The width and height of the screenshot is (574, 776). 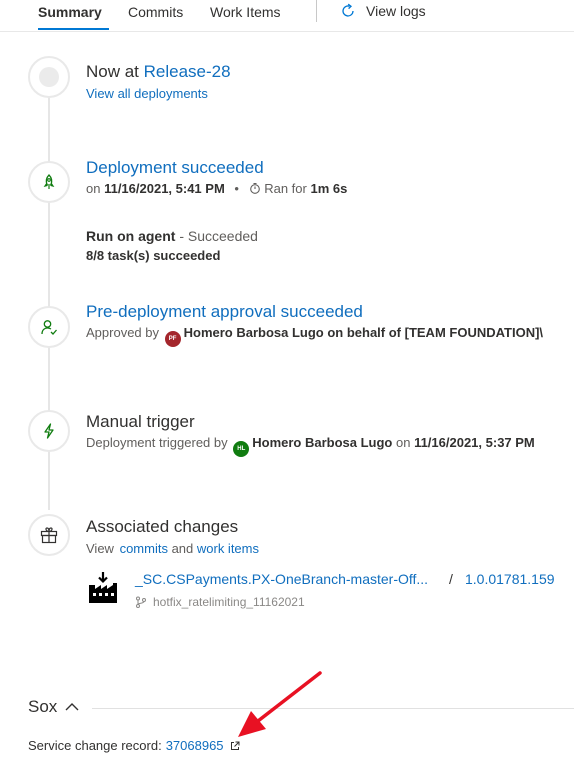 I want to click on changes-title: Associated changes, so click(x=162, y=526).